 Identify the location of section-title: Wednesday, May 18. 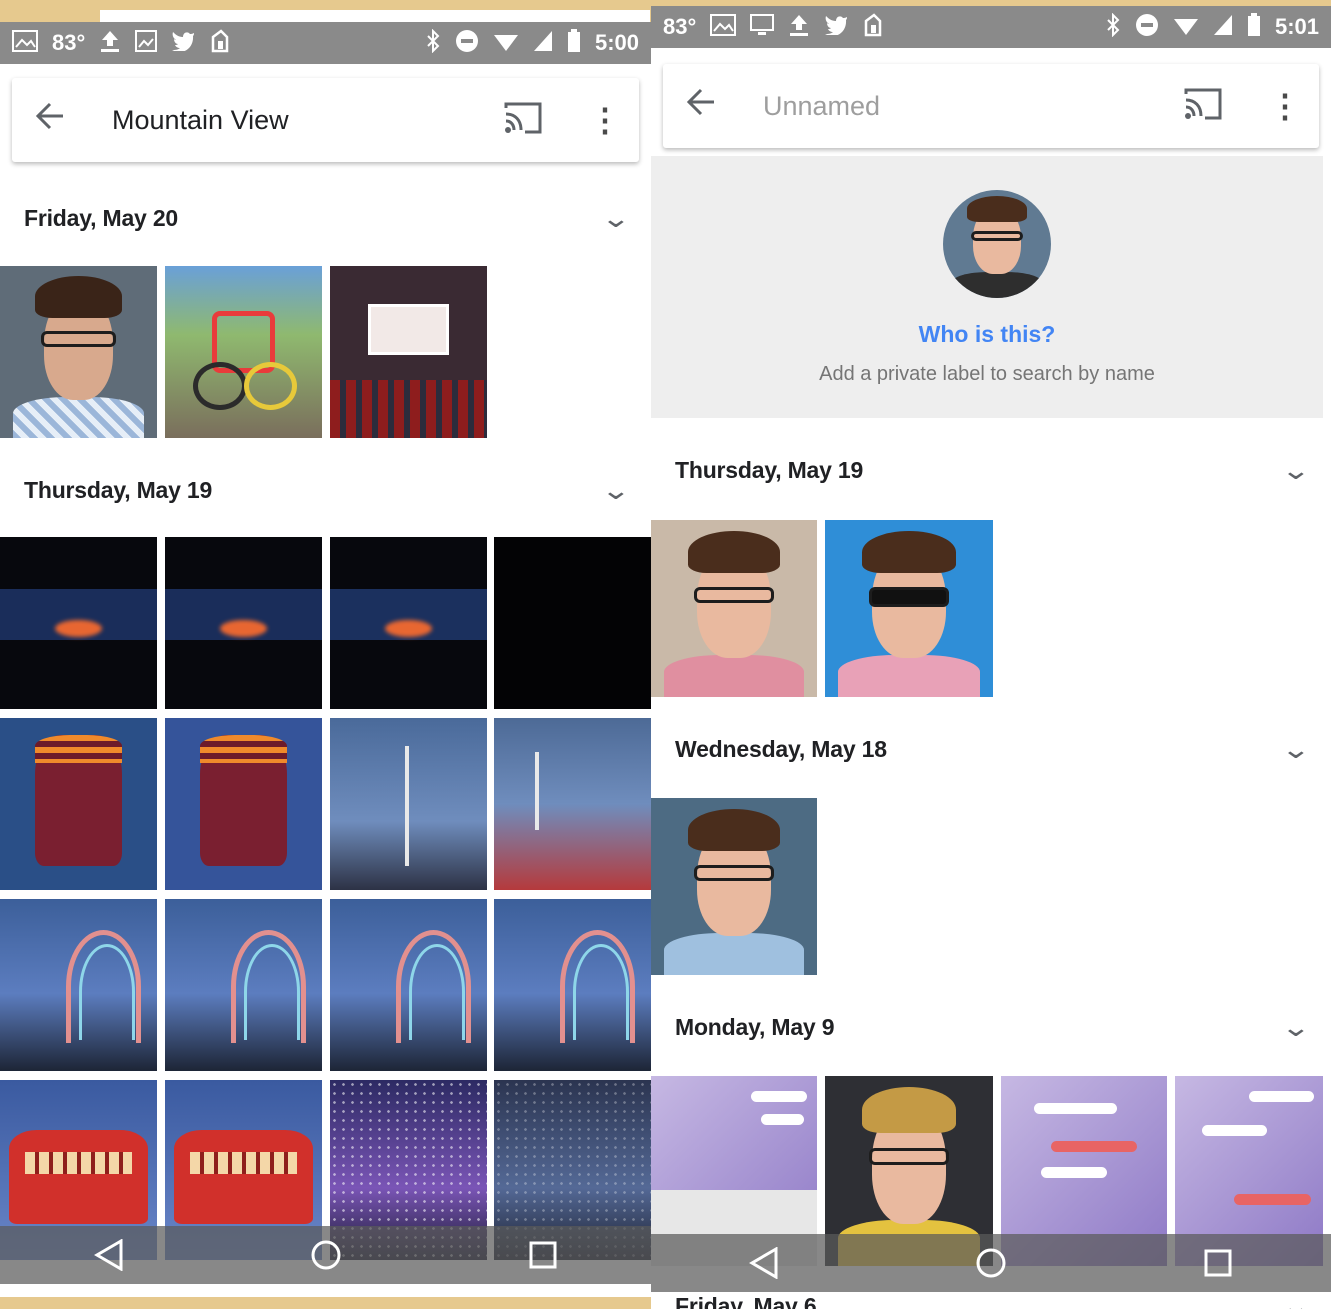
(781, 748).